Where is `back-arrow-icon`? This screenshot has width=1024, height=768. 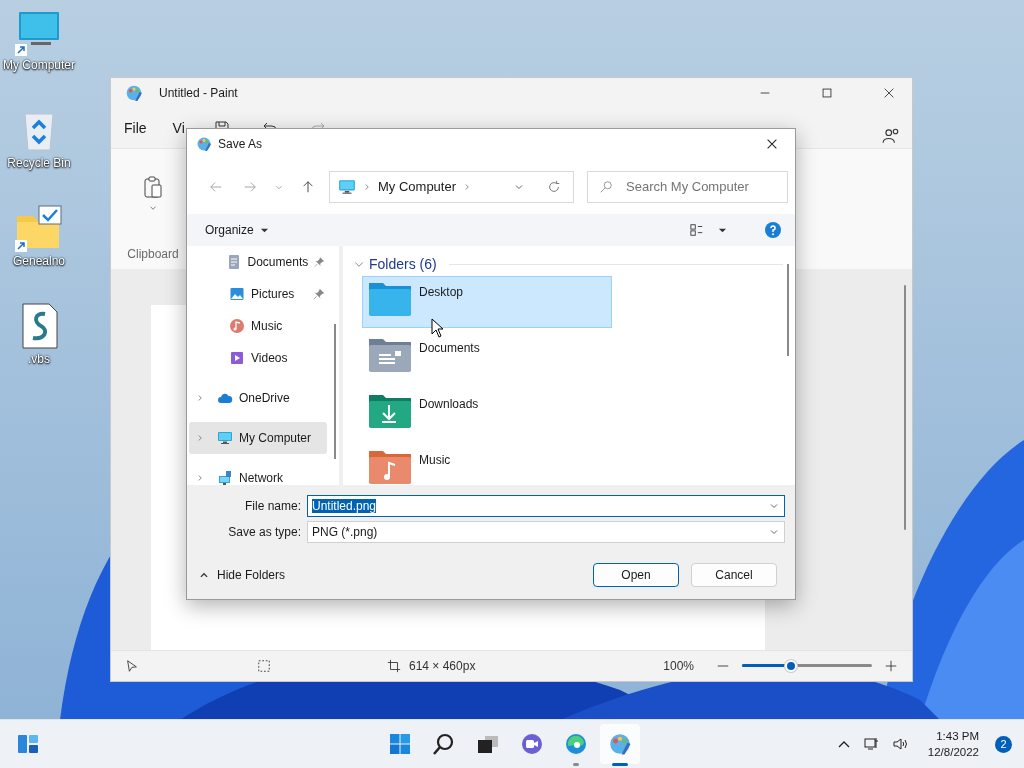 back-arrow-icon is located at coordinates (216, 186).